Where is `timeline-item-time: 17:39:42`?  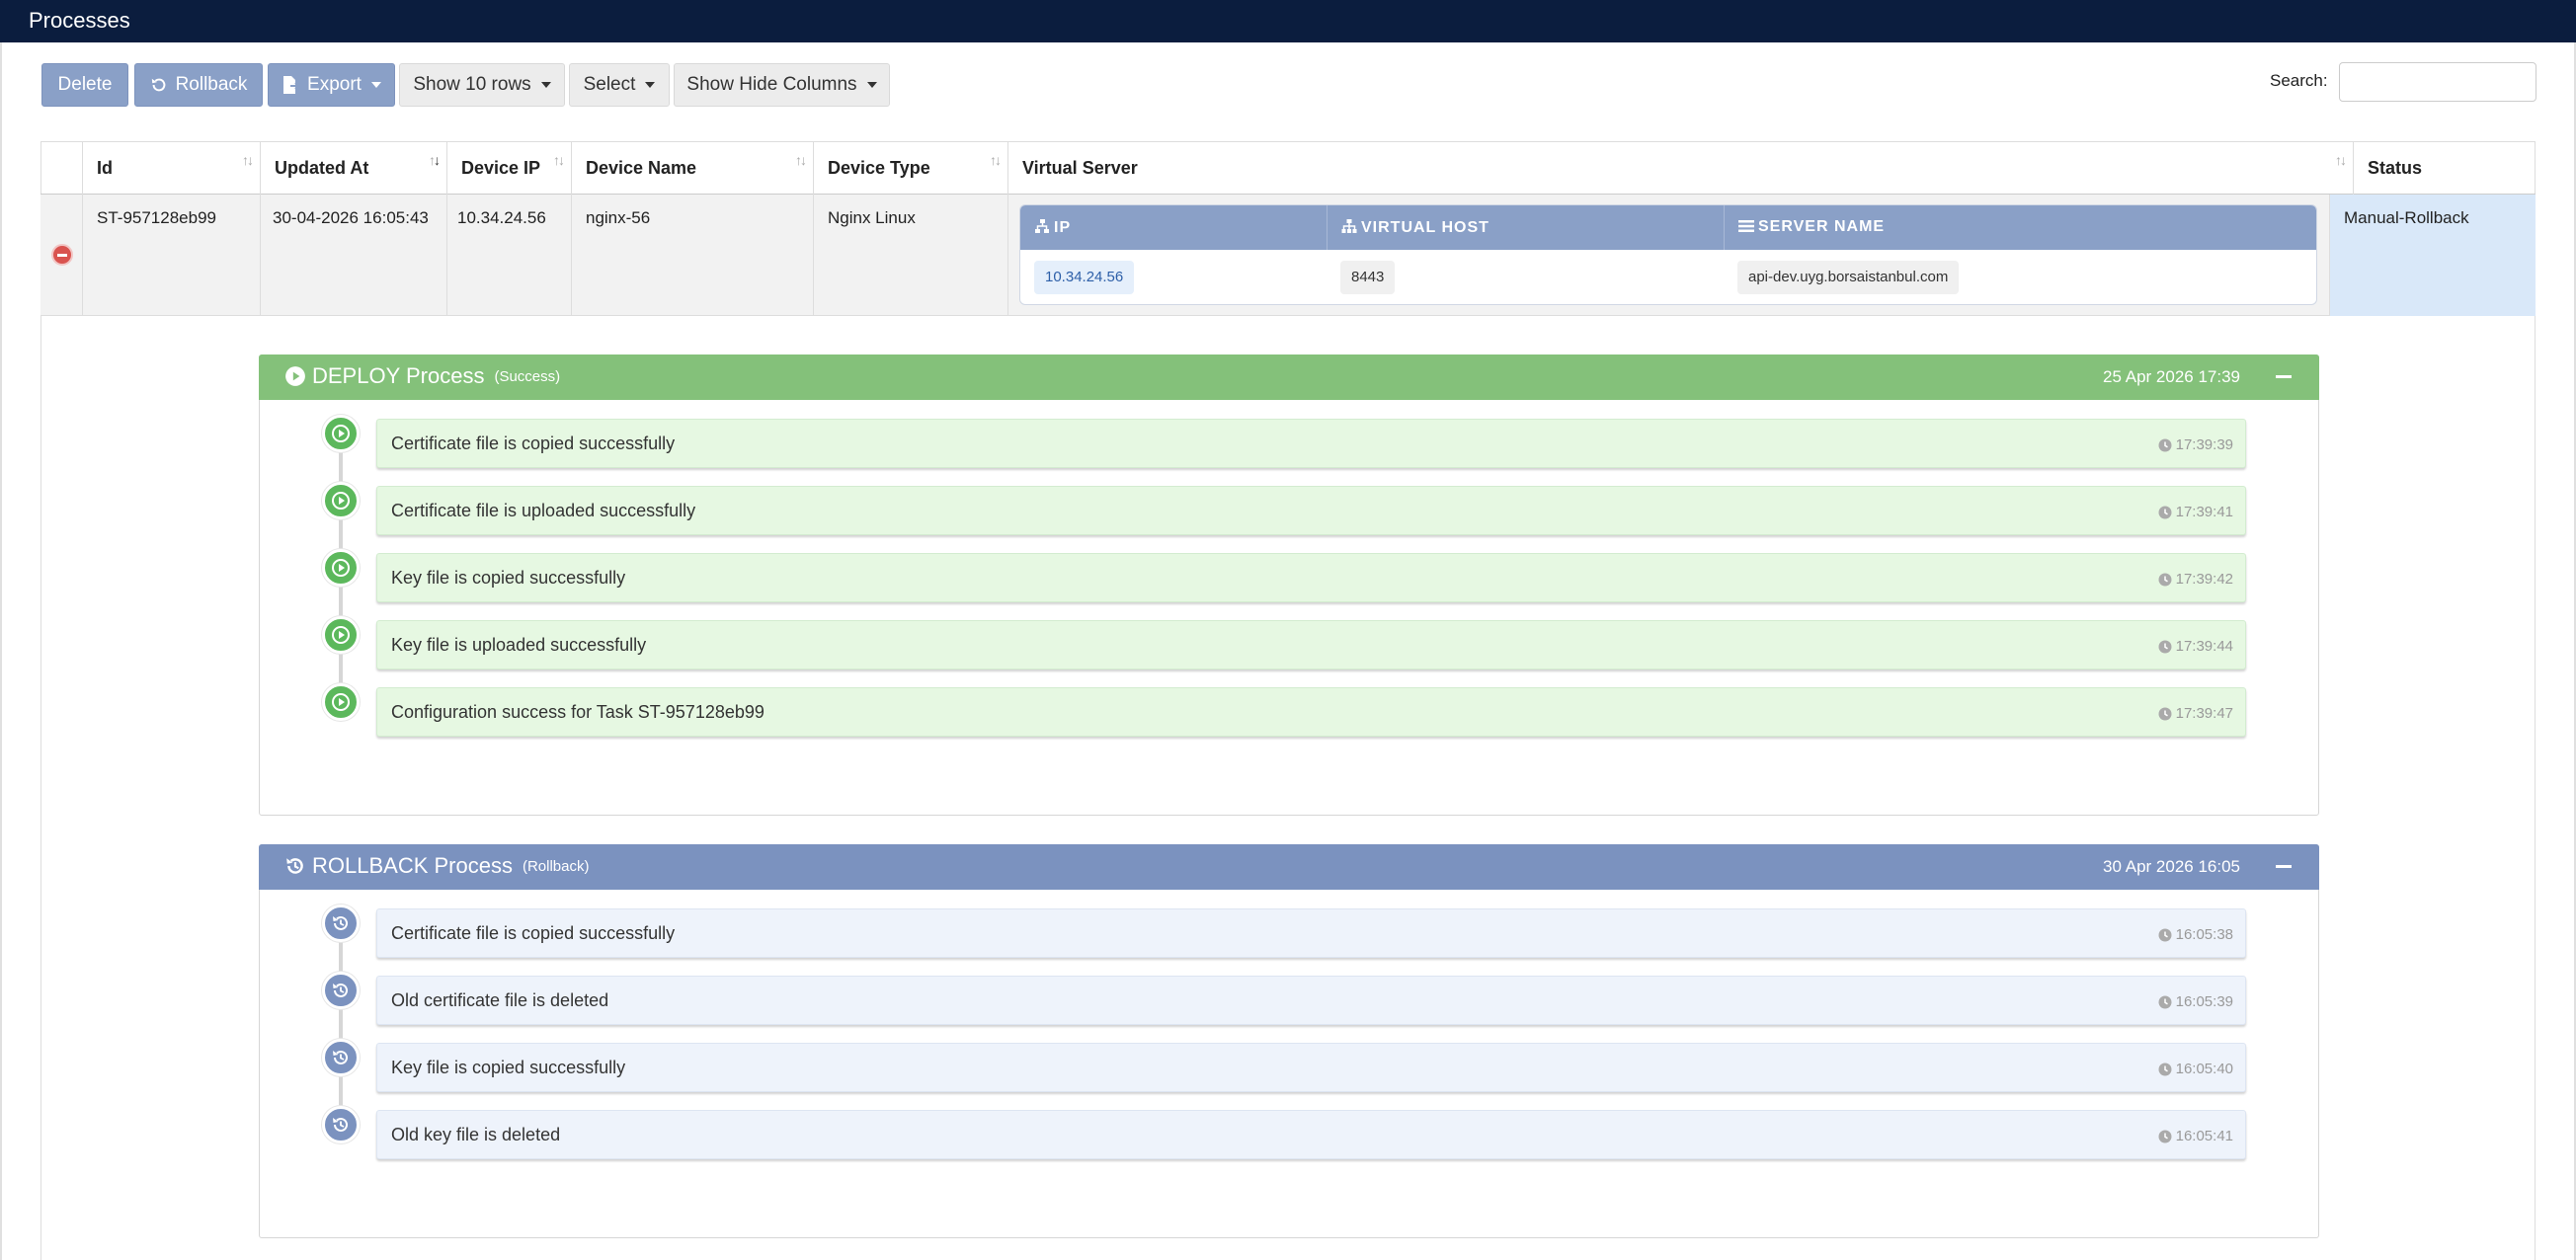
timeline-item-time: 17:39:42 is located at coordinates (2195, 579).